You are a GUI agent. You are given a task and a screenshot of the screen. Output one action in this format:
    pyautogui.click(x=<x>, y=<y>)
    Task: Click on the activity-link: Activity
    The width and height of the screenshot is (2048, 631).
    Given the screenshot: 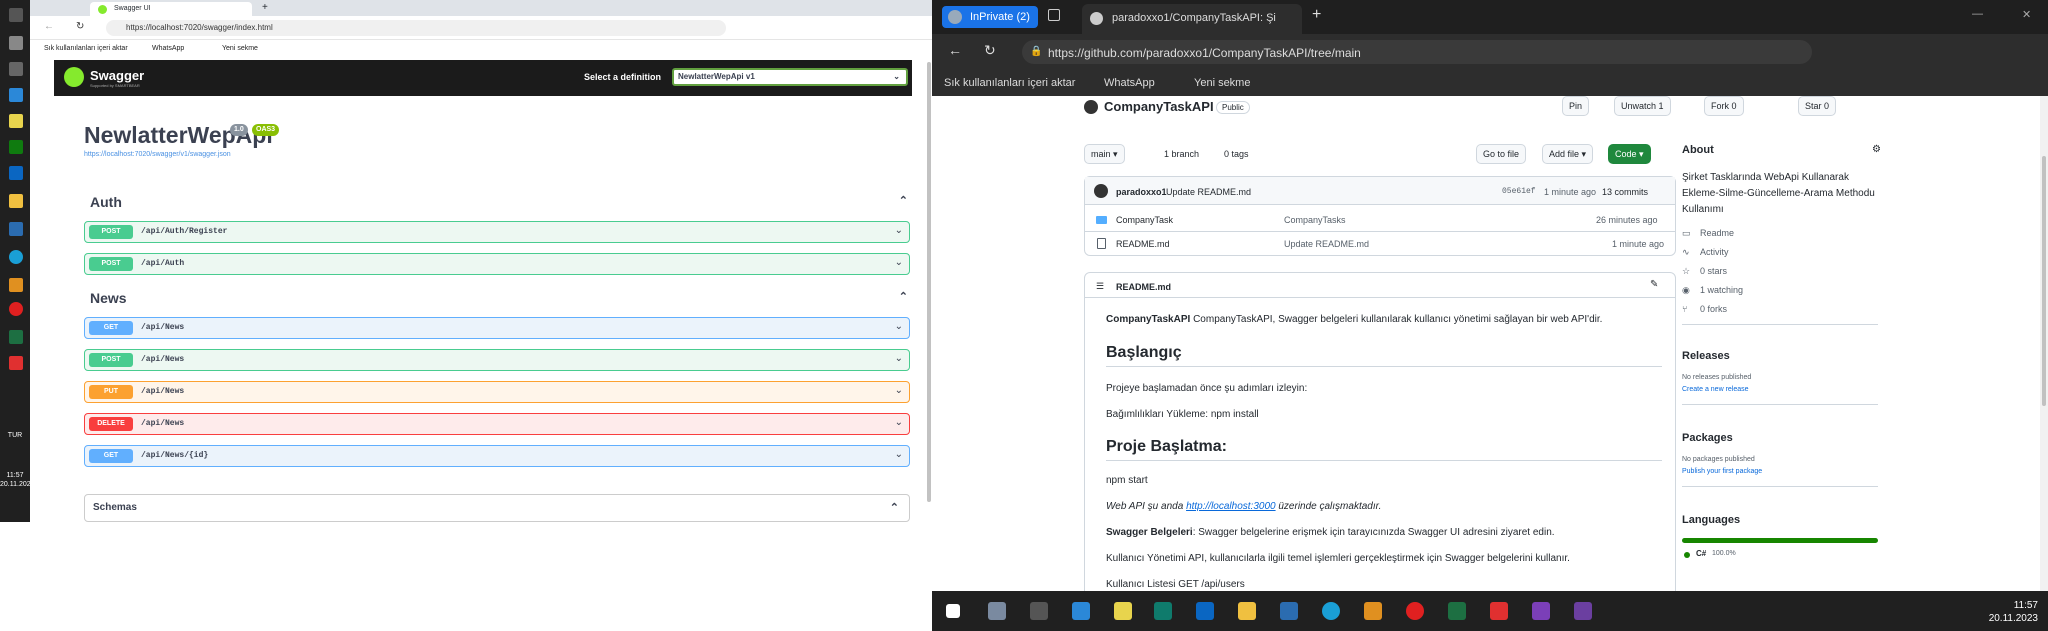 What is the action you would take?
    pyautogui.click(x=1714, y=252)
    